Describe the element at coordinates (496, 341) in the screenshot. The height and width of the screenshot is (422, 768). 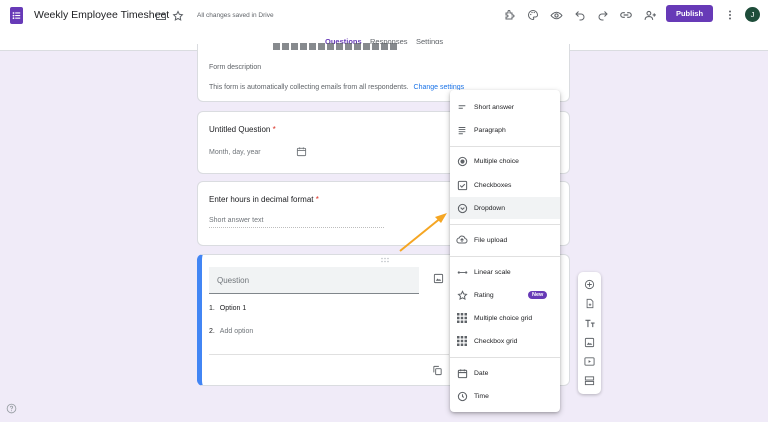
I see `menu-item-label: Checkbox grid` at that location.